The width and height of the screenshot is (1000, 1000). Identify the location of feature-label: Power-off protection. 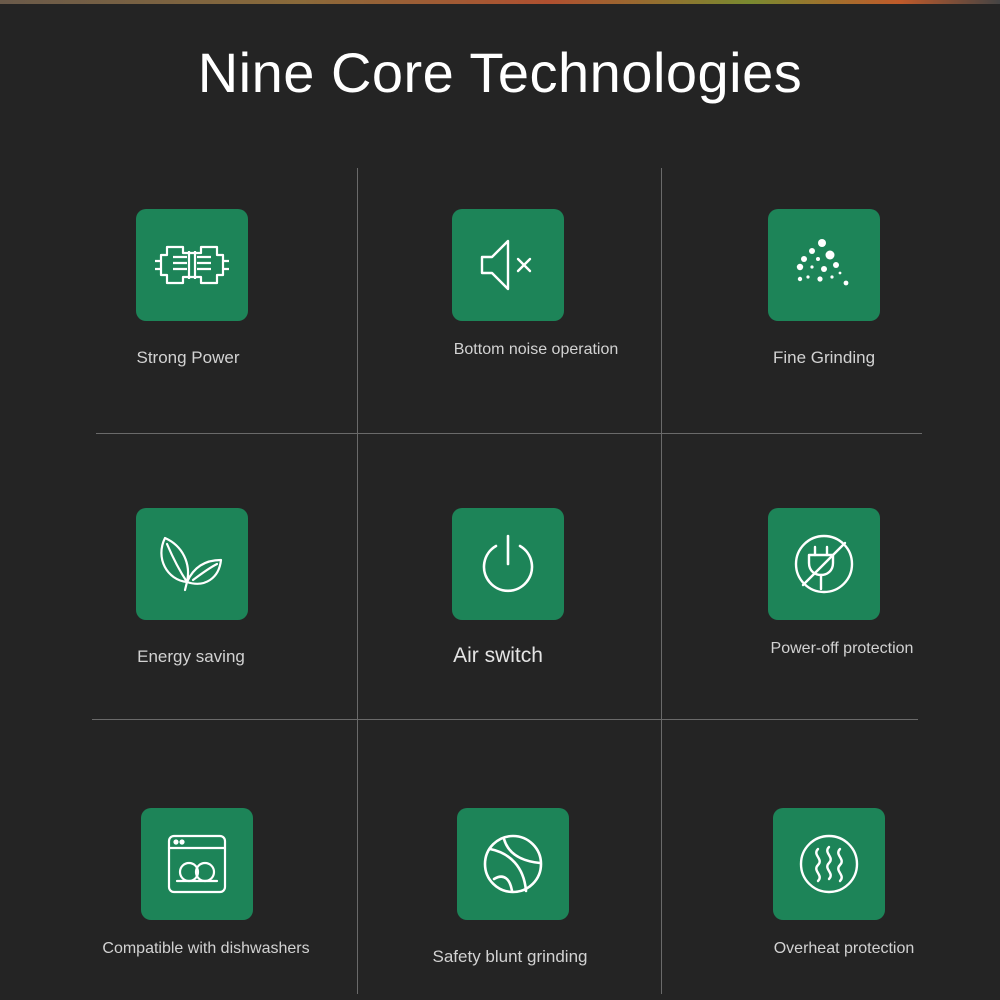
(842, 648).